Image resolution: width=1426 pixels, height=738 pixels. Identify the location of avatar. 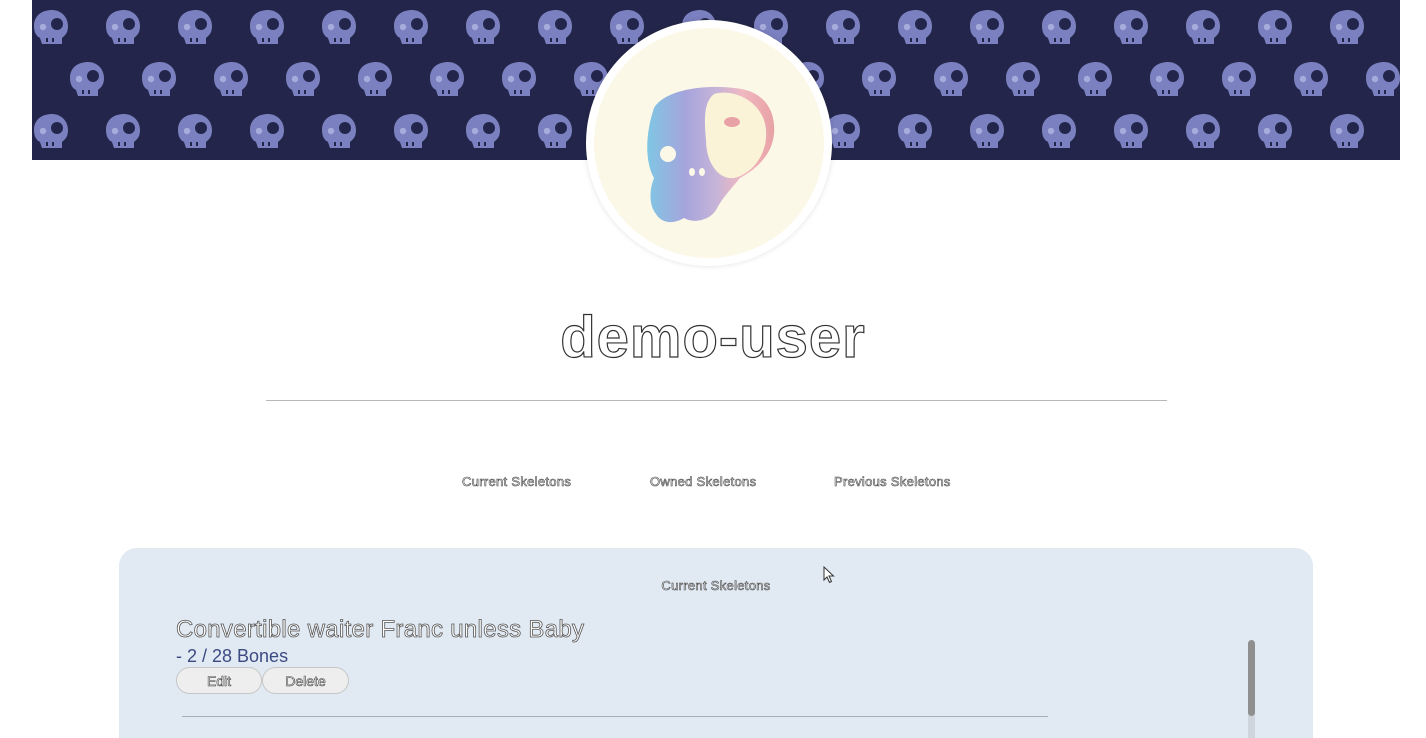
(709, 143).